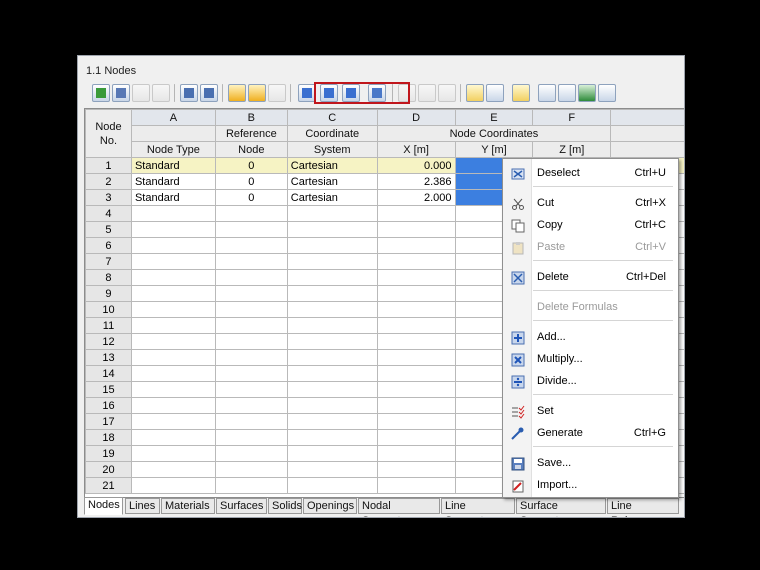 Image resolution: width=760 pixels, height=570 pixels. Describe the element at coordinates (399, 507) in the screenshot. I see `tab-nodal-supports: Nodal Supports` at that location.